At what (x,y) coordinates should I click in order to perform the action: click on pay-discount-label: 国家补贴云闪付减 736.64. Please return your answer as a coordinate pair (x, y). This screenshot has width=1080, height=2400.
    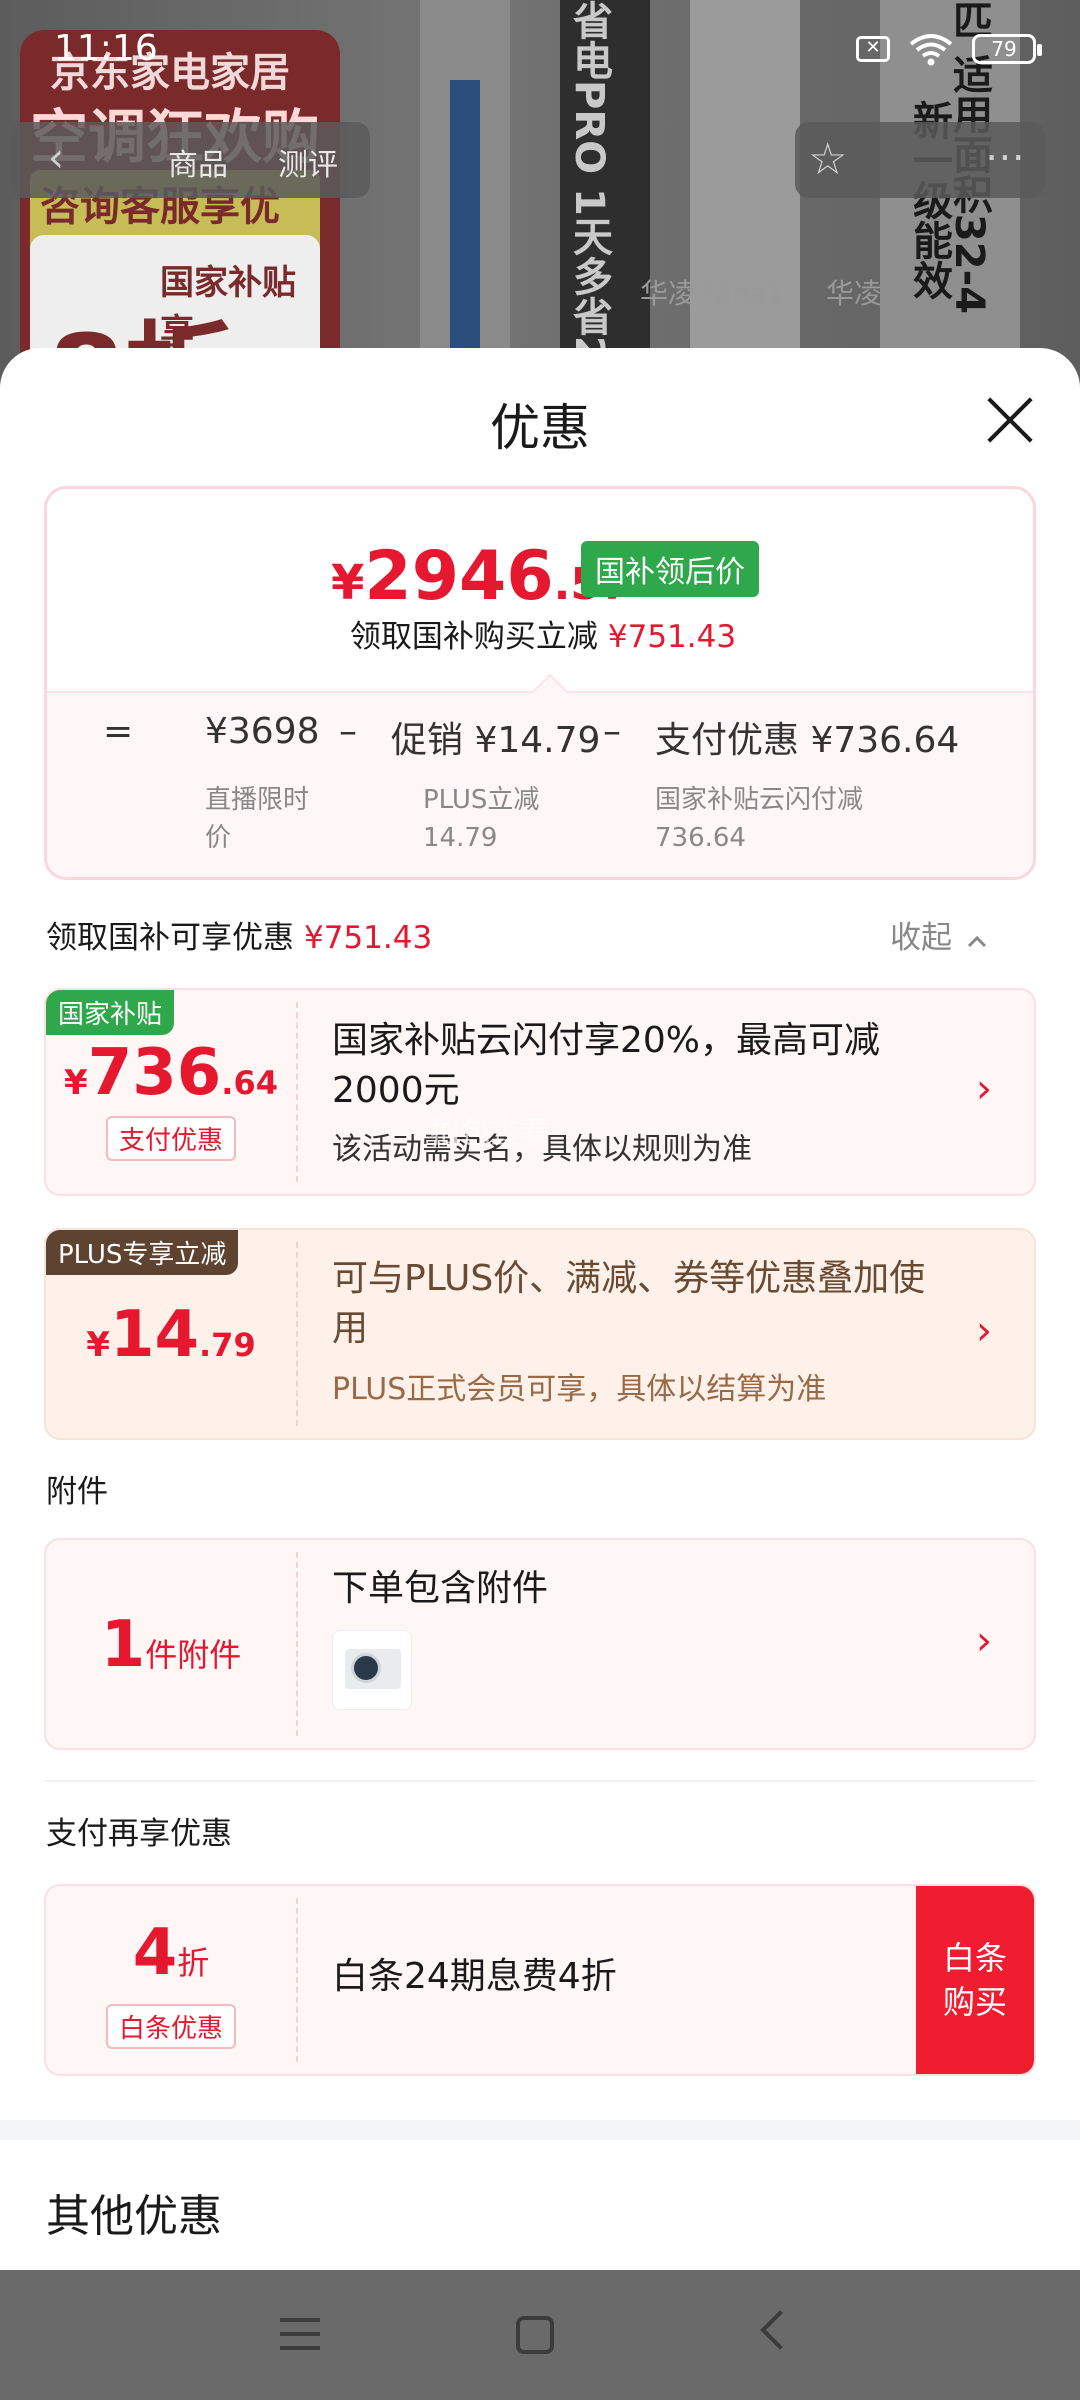
    Looking at the image, I should click on (759, 819).